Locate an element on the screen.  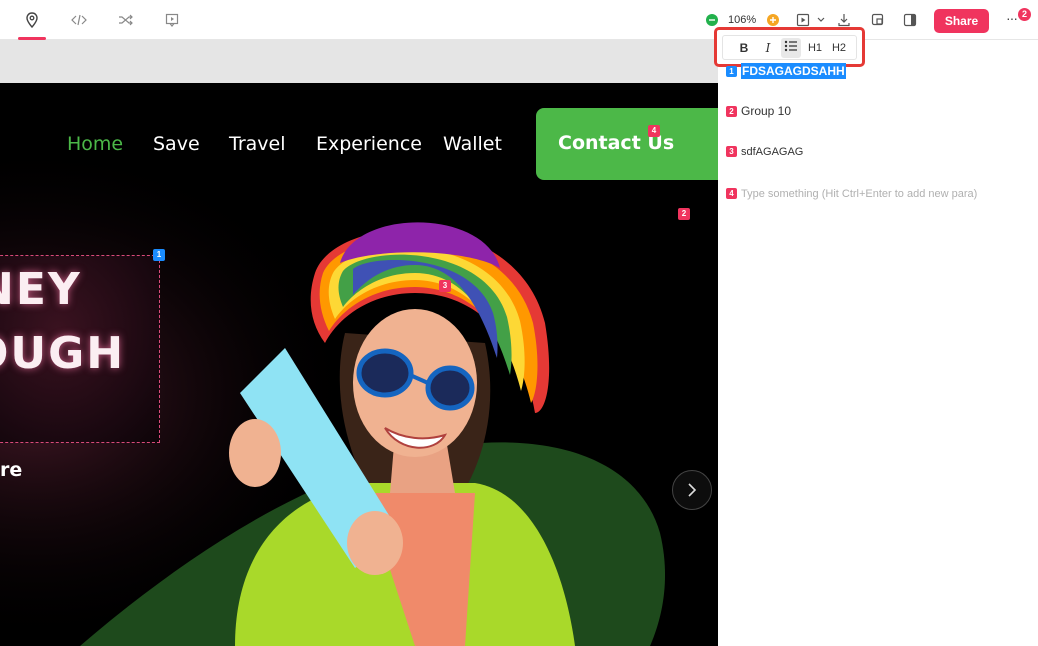
canvas-top-margin is located at coordinates (359, 61).